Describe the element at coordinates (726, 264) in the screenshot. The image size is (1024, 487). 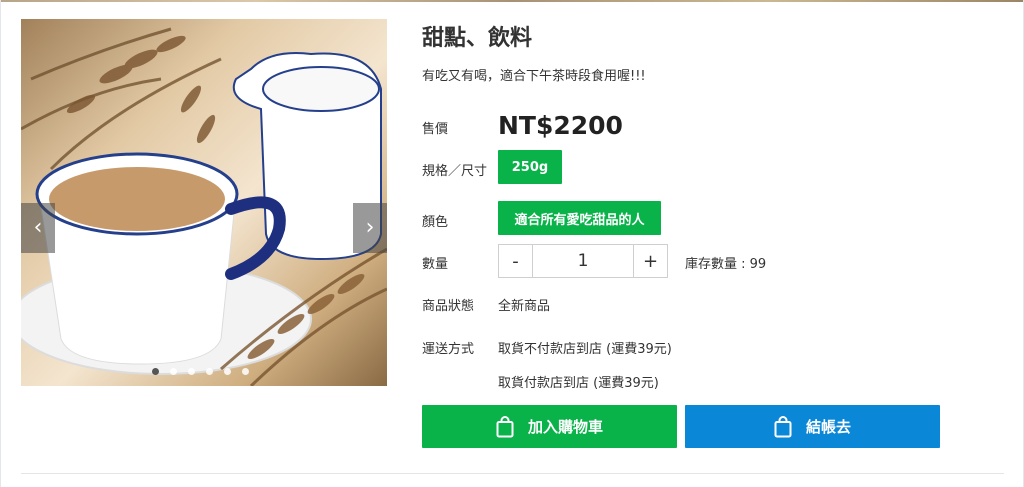
I see `stock-count: 庫存數量 : 99` at that location.